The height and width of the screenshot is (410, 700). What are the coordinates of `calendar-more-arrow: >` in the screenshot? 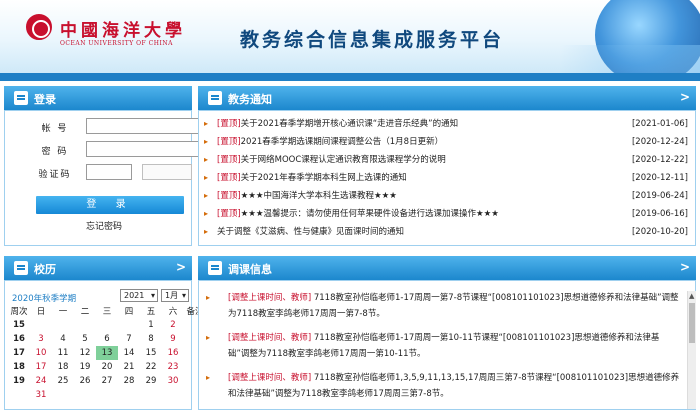 It's located at (181, 267).